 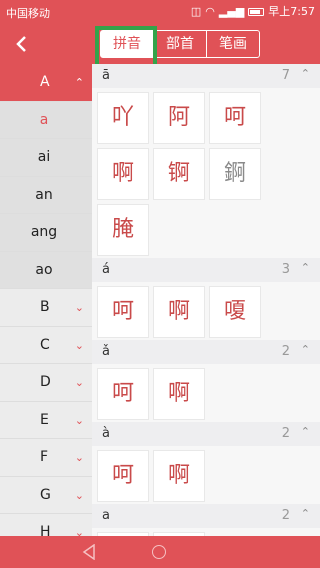 I want to click on tab-pinyin: 拼音, so click(x=127, y=44).